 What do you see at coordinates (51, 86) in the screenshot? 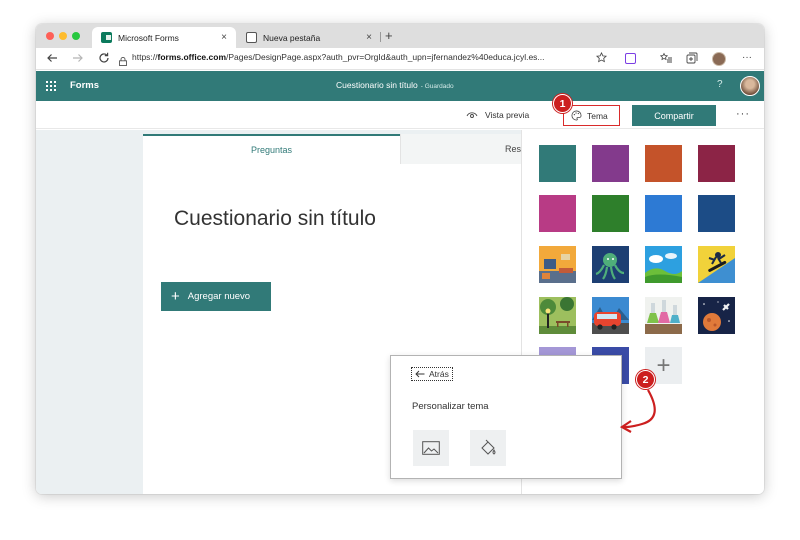
I see `app-launcher-icon` at bounding box center [51, 86].